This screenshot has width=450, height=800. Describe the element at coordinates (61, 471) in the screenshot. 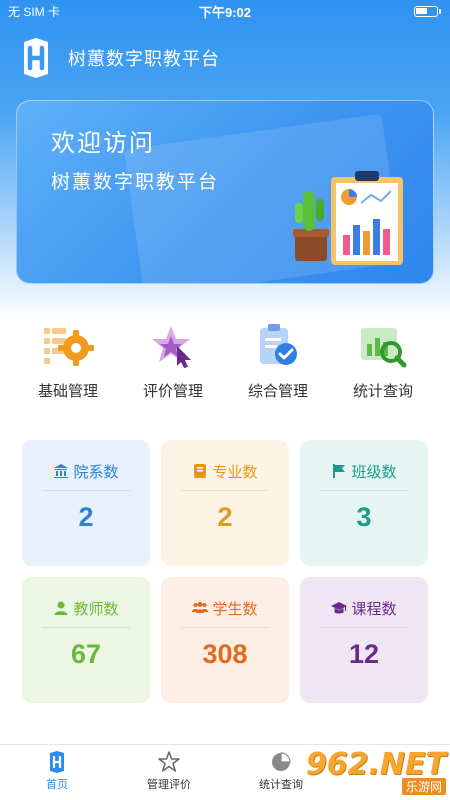

I see `building-icon` at that location.